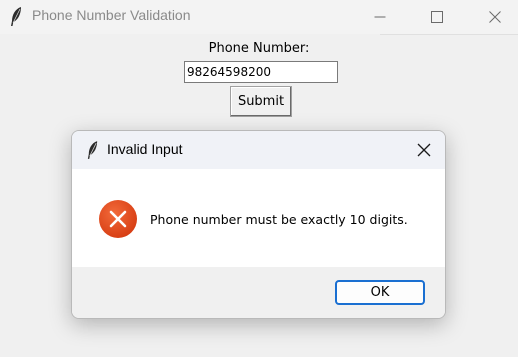 This screenshot has width=518, height=357. I want to click on dialog-footer: OK, so click(258, 292).